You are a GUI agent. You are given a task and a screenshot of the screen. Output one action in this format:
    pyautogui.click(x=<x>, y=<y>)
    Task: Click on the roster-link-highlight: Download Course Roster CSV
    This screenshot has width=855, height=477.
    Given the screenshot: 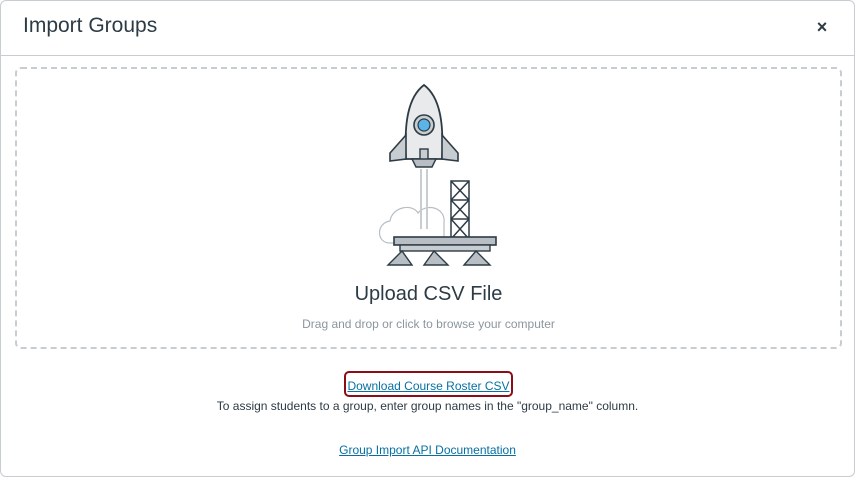 What is the action you would take?
    pyautogui.click(x=428, y=384)
    